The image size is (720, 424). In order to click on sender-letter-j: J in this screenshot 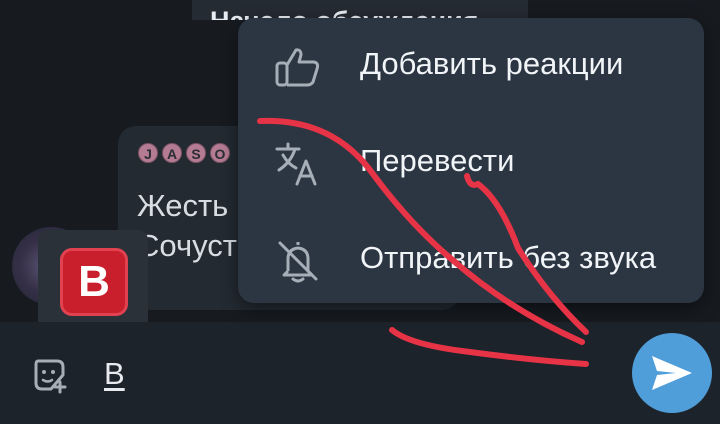, I will do `click(148, 153)`.